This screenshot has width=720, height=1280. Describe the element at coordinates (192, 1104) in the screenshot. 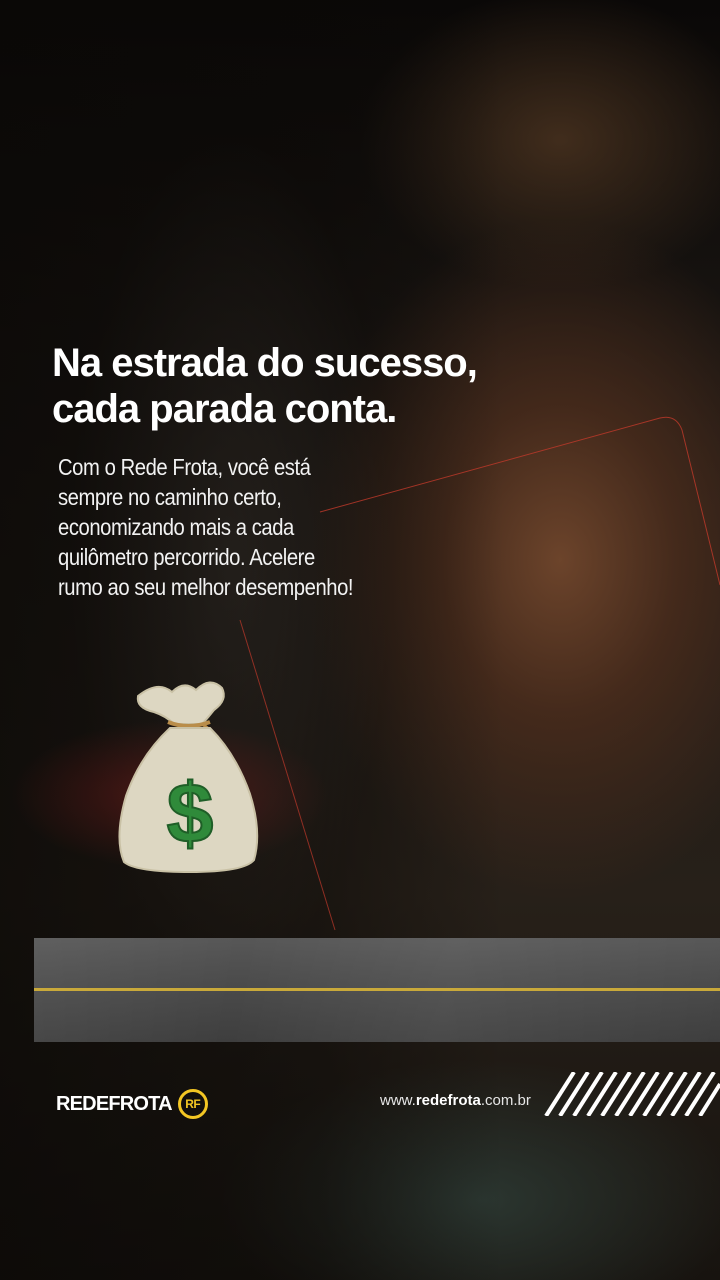

I see `logo-badge: RF` at that location.